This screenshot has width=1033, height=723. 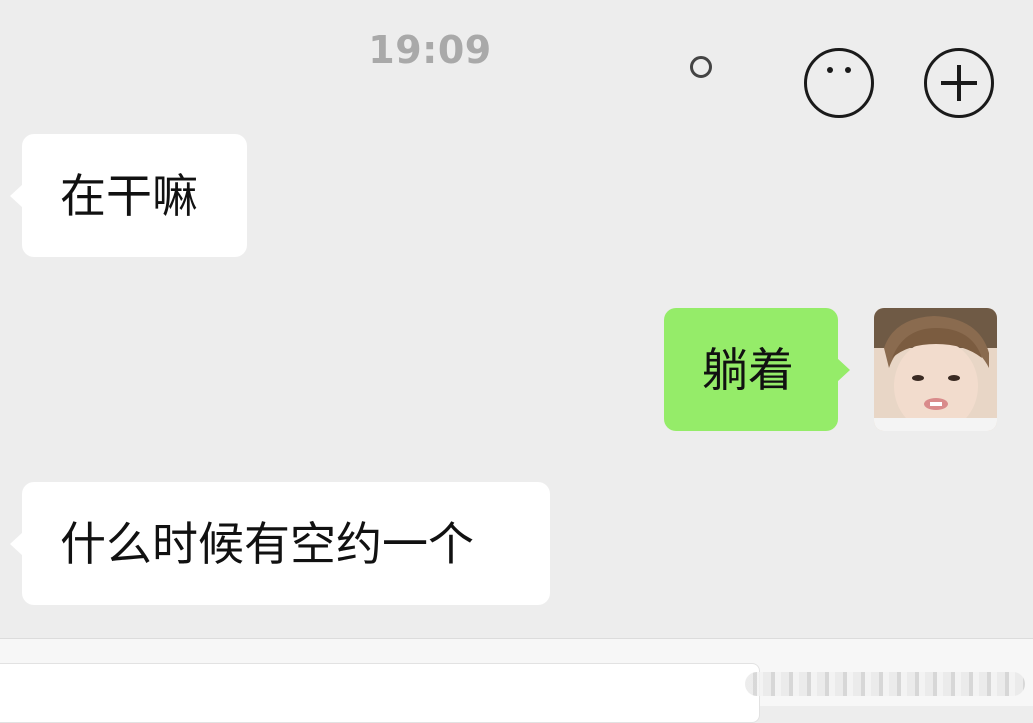 What do you see at coordinates (430, 50) in the screenshot?
I see `message-timestamp: 19:09` at bounding box center [430, 50].